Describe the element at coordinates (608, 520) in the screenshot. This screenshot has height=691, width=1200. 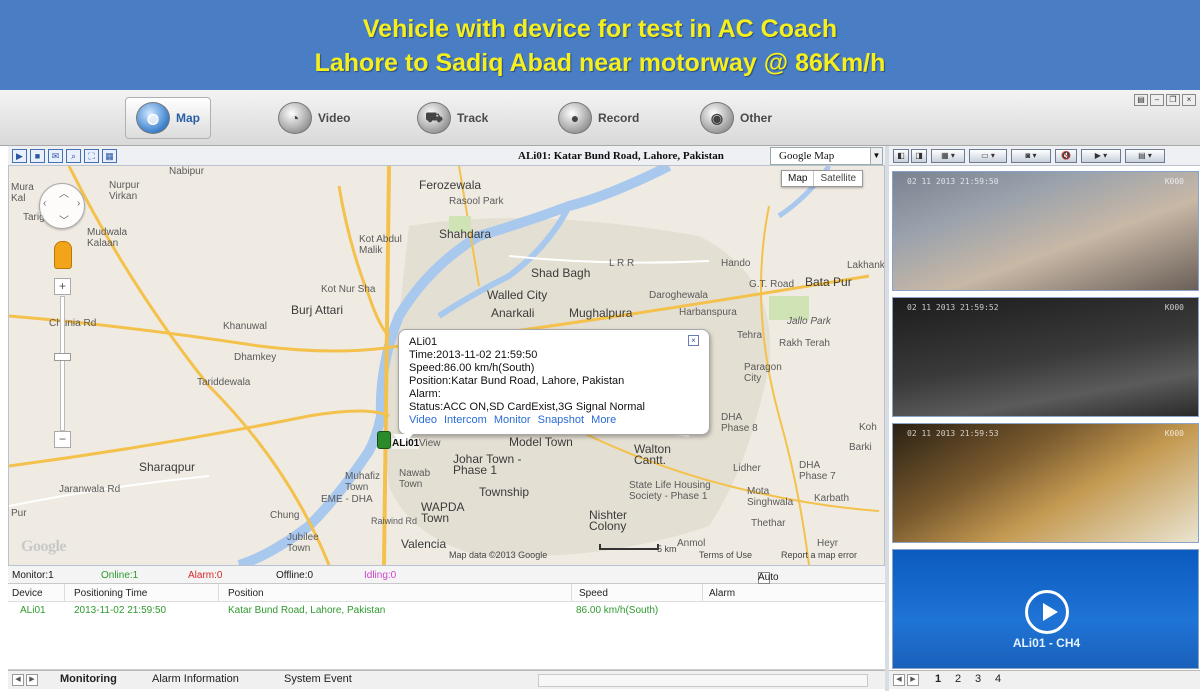
I see `place-label: Nishter Colony` at that location.